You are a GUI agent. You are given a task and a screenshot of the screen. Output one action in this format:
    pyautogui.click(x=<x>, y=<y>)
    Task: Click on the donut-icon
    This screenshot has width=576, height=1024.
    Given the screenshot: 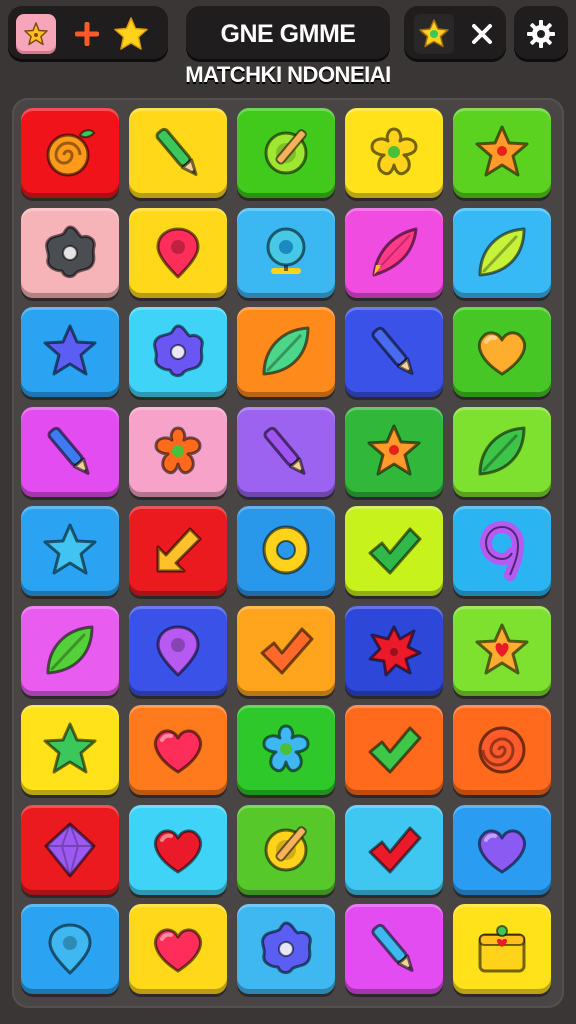 What is the action you would take?
    pyautogui.click(x=286, y=550)
    